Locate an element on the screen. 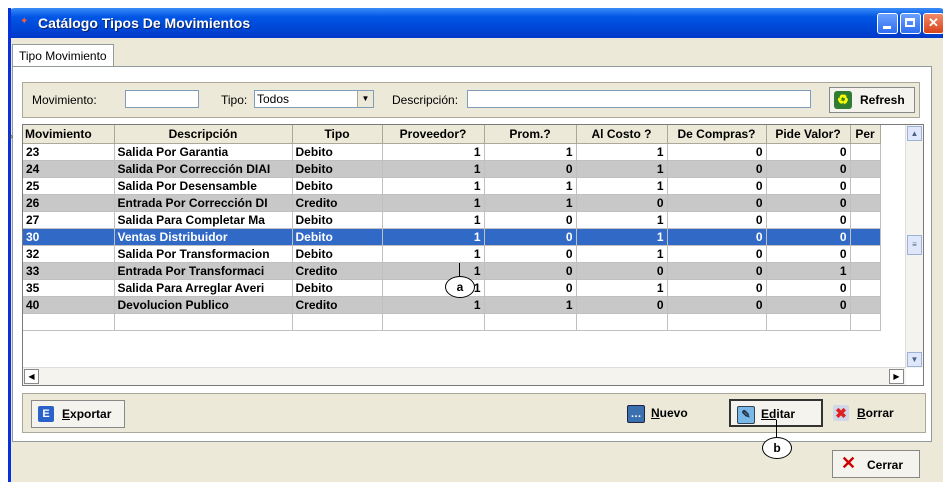 The width and height of the screenshot is (943, 482). table-cell: Credito is located at coordinates (337, 271).